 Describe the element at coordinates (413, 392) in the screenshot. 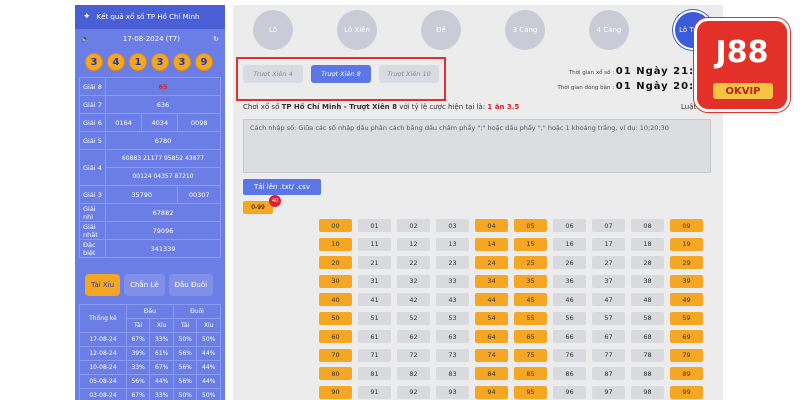

I see `number-cell: 92` at that location.